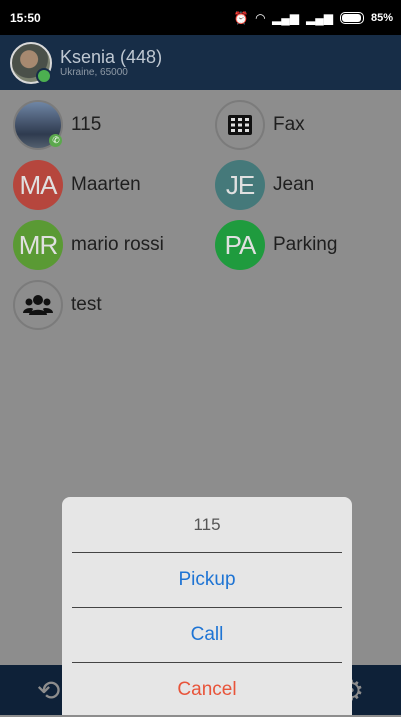  What do you see at coordinates (200, 17) in the screenshot?
I see `status-bar: 15:50 ⏰ ◠ ▂▄▆ ▂▄▆ 85%` at bounding box center [200, 17].